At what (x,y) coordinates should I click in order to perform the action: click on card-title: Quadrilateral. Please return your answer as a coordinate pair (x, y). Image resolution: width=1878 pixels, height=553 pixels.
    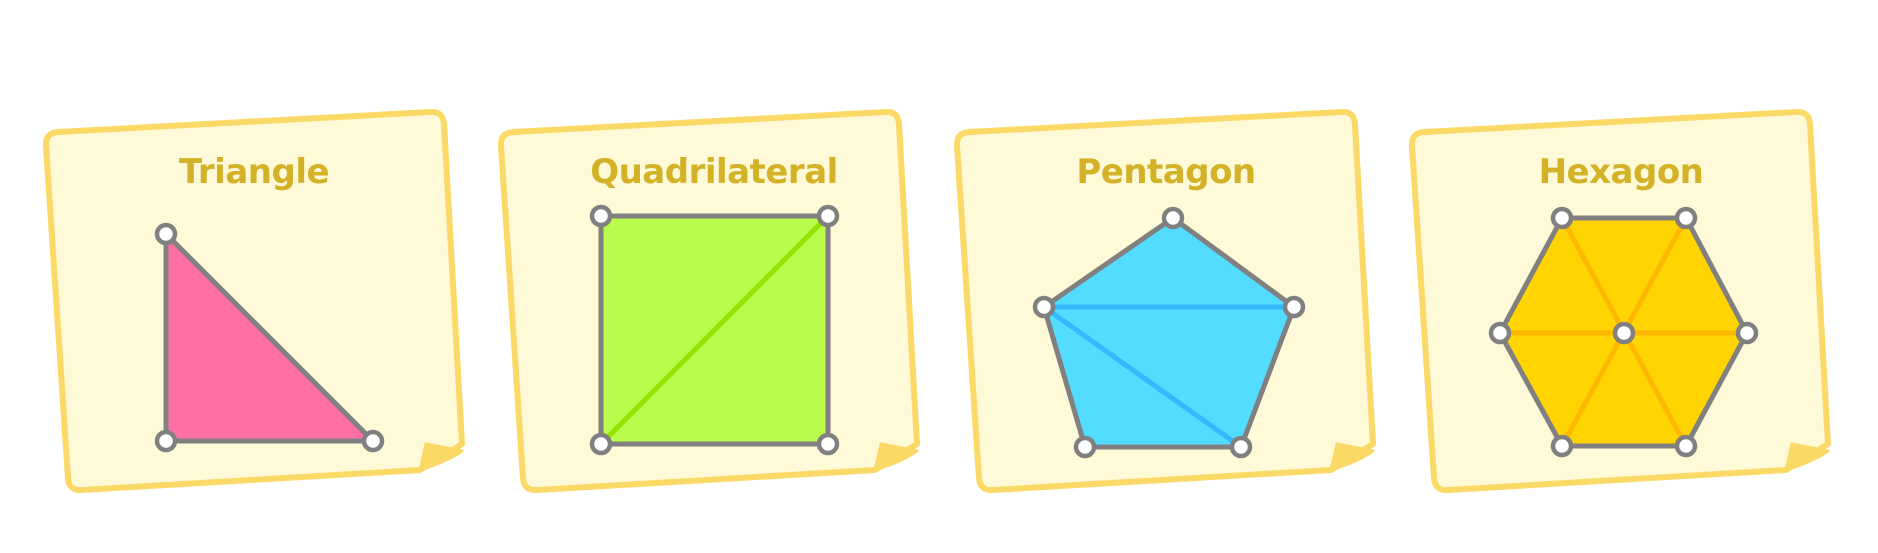
    Looking at the image, I should click on (714, 172).